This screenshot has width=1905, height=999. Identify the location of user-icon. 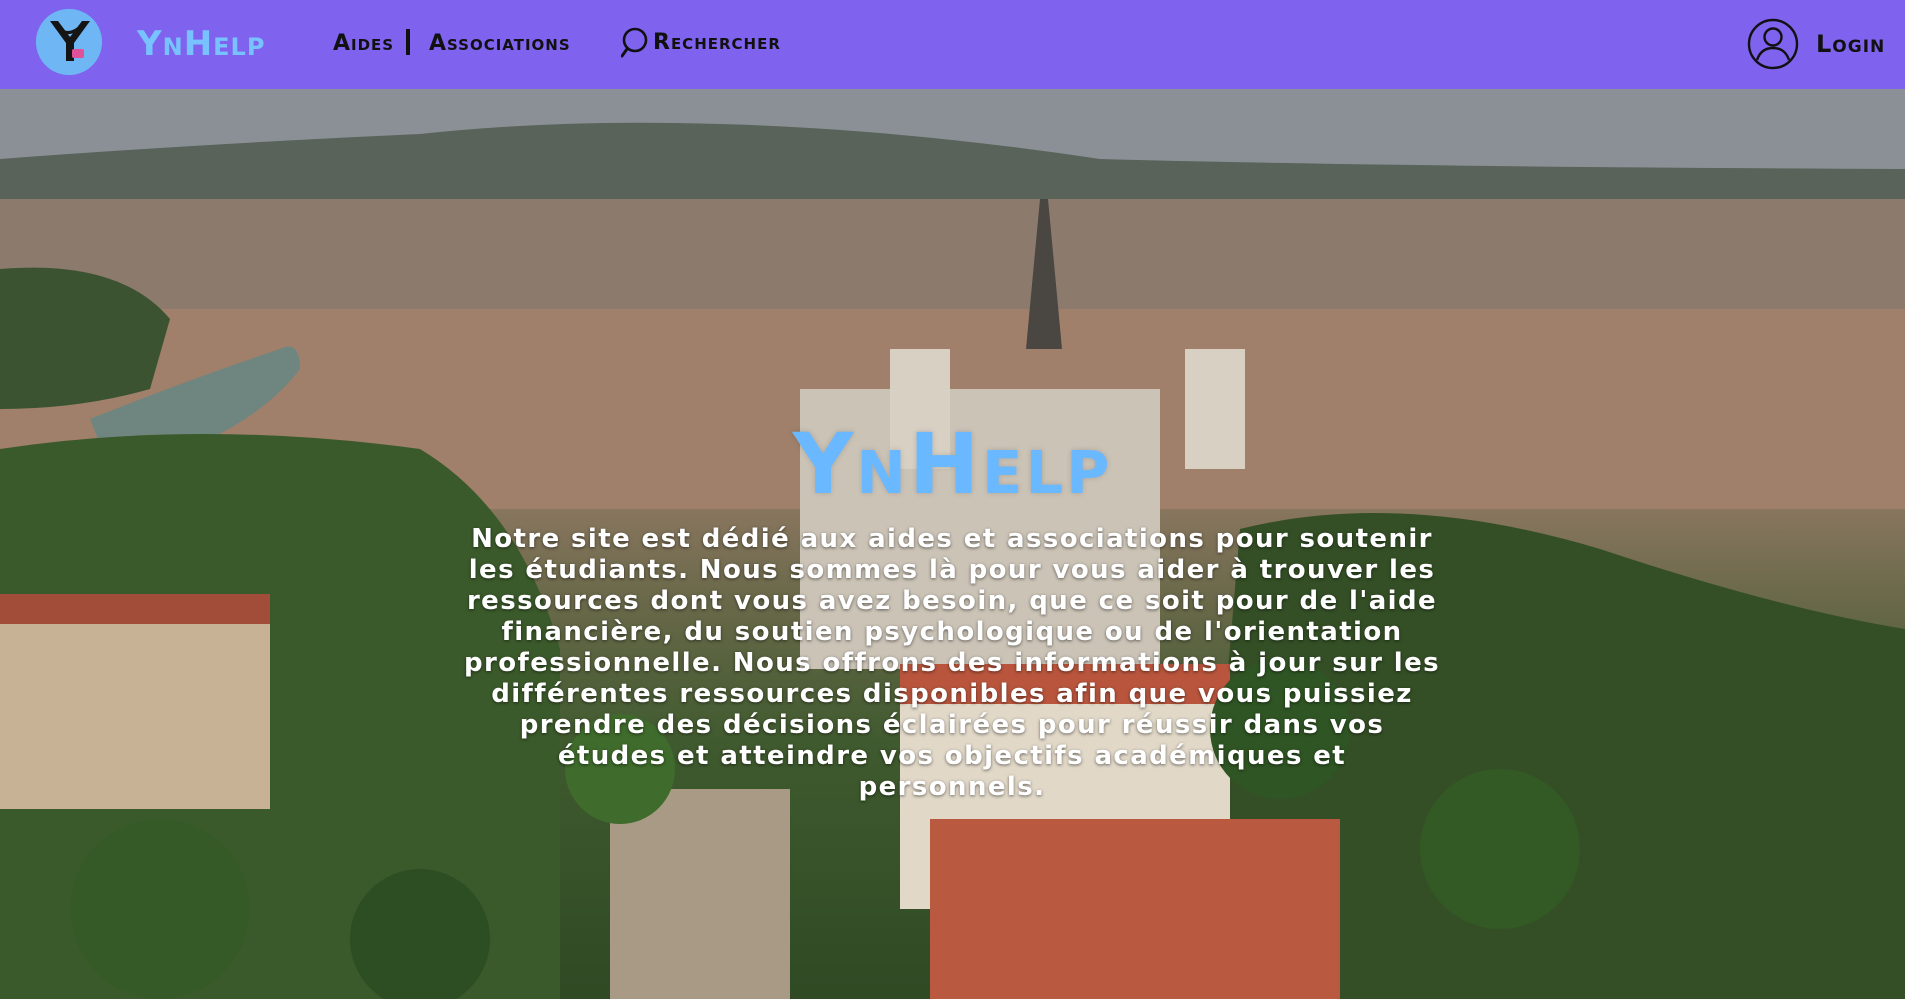
(1773, 44).